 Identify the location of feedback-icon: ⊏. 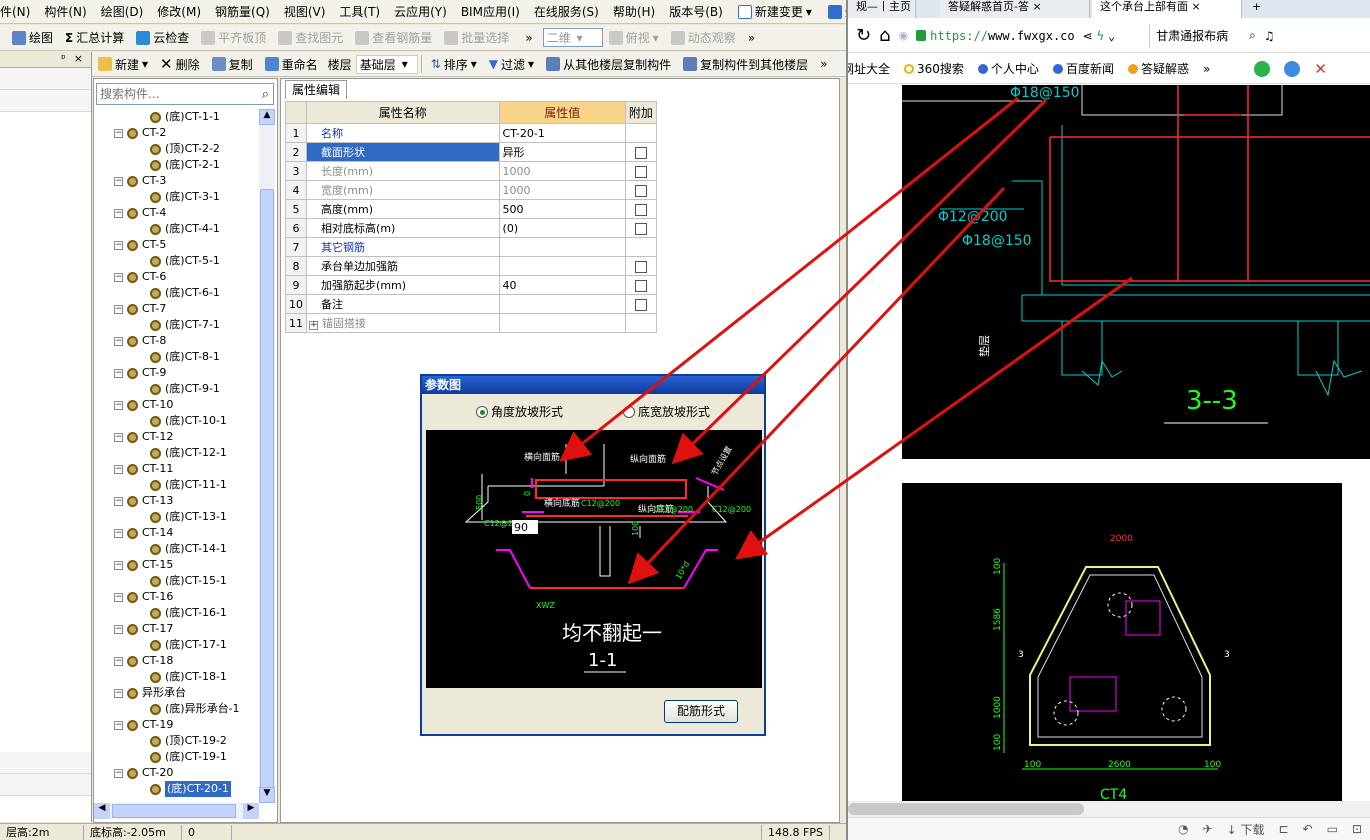
(1283, 829).